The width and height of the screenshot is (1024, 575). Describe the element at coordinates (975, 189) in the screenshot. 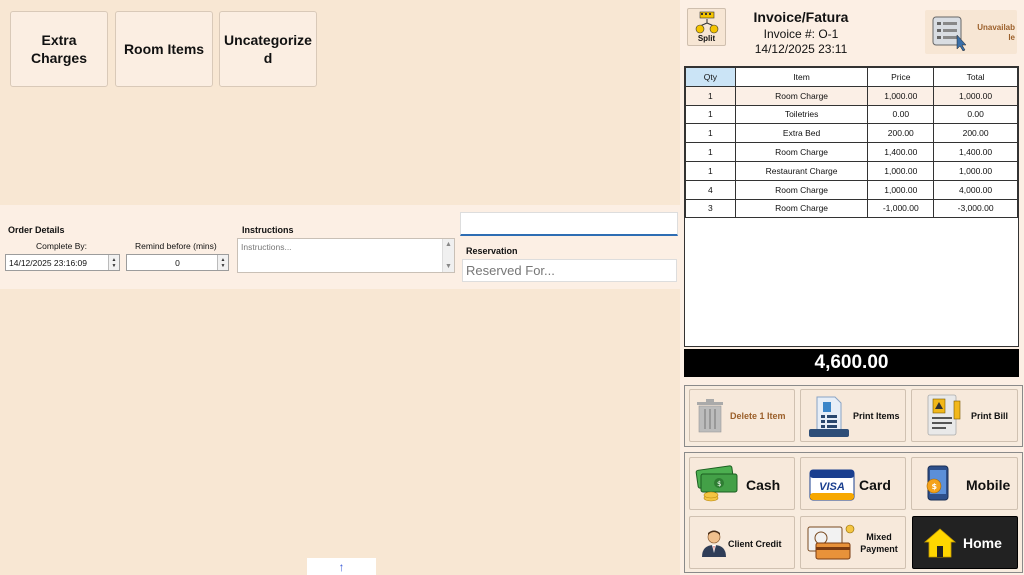

I see `cell-total: 4,000.00` at that location.